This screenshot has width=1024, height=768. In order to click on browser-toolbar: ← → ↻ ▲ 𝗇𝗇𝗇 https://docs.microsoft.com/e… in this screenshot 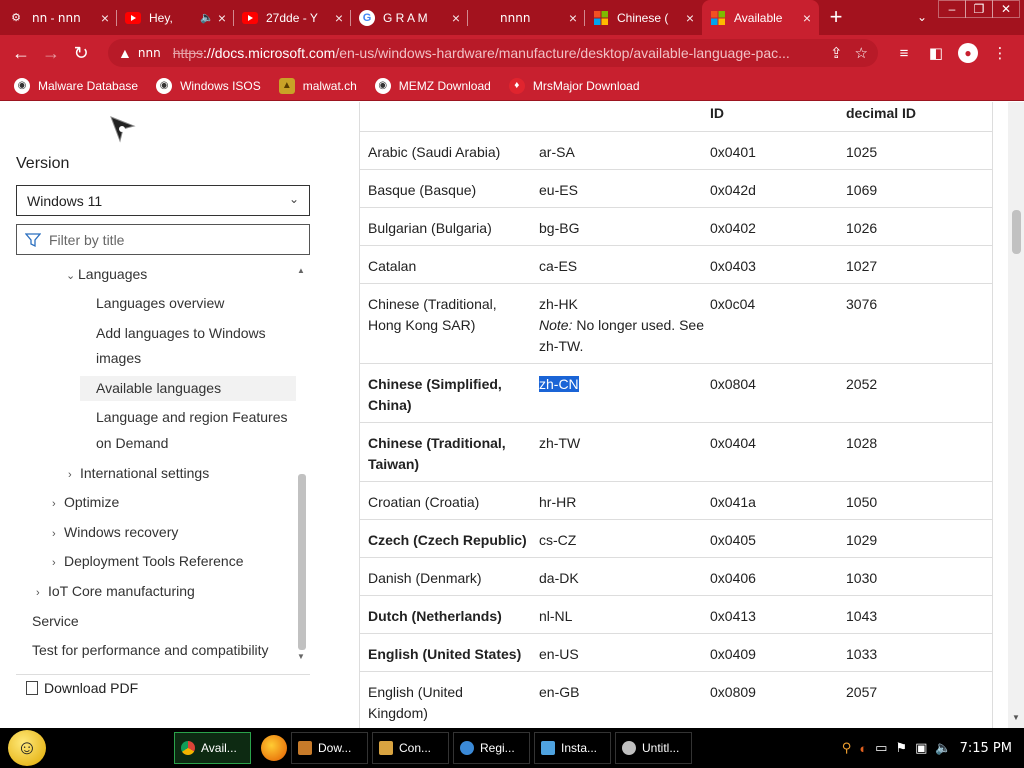, I will do `click(512, 53)`.